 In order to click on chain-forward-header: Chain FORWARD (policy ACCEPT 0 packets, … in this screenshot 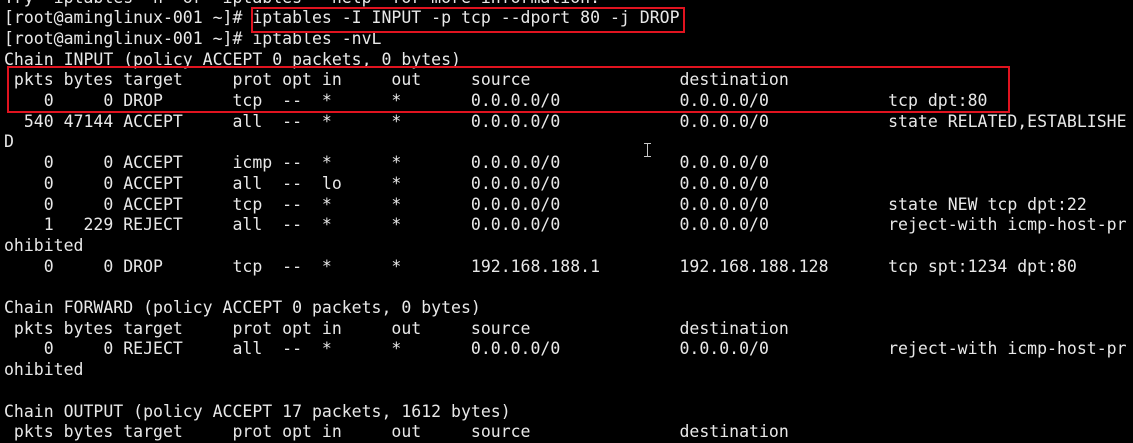, I will do `click(242, 307)`.